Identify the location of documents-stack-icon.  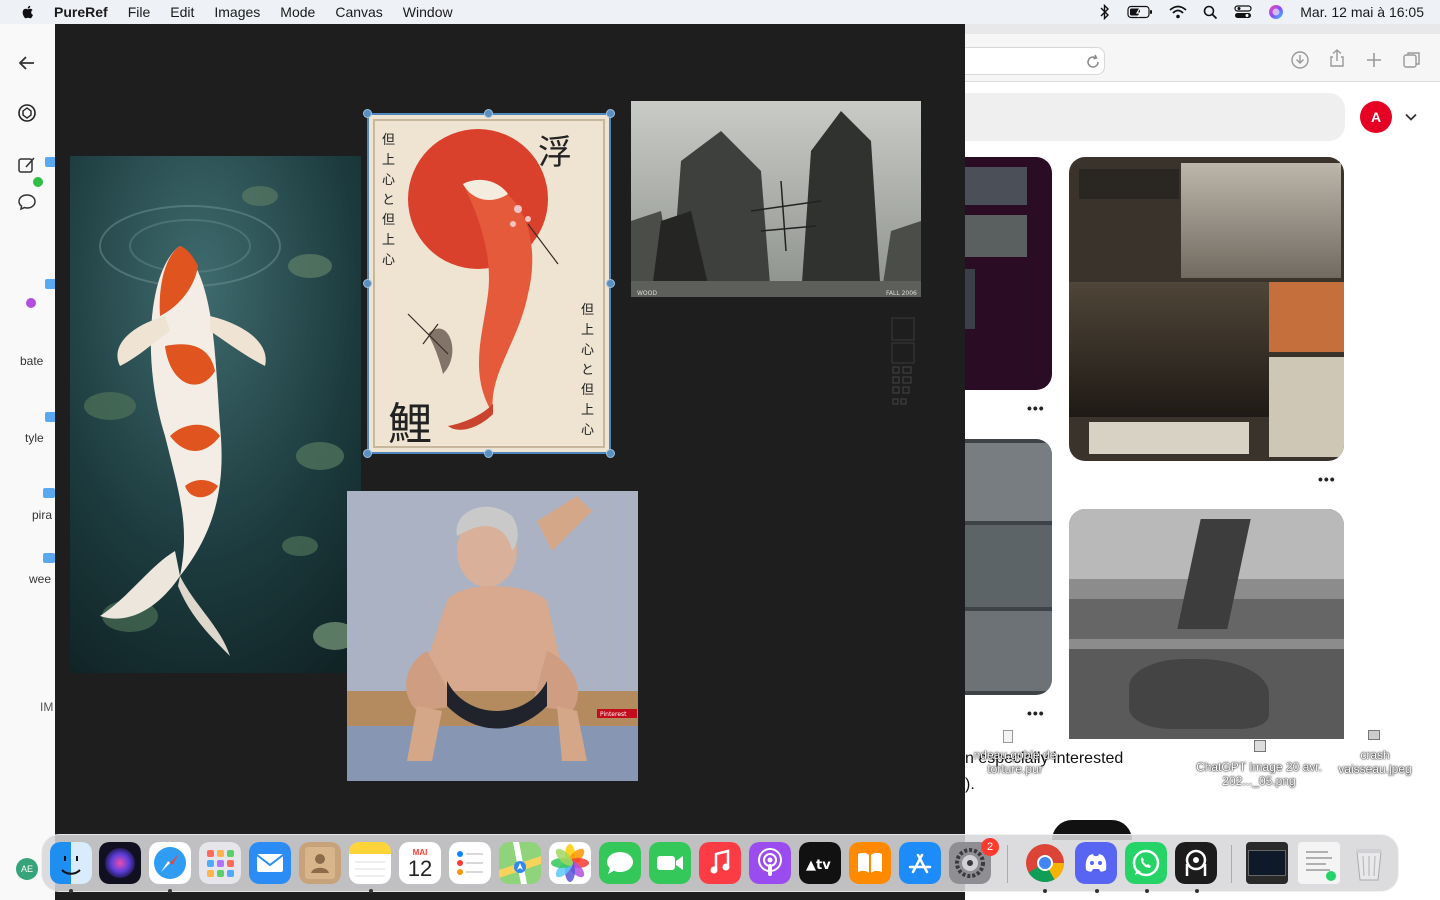
(1319, 863).